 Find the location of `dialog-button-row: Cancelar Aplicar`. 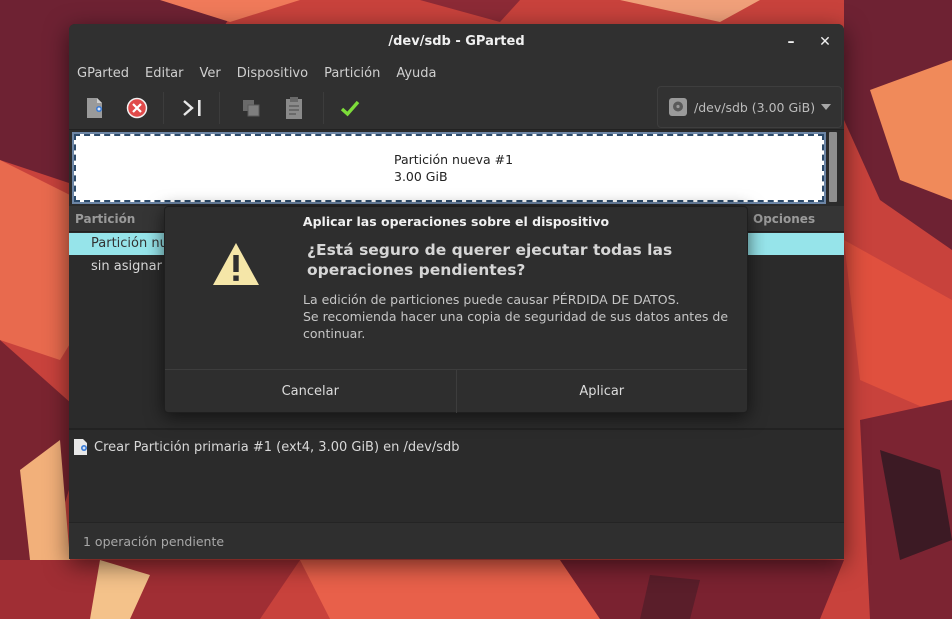

dialog-button-row: Cancelar Aplicar is located at coordinates (456, 391).